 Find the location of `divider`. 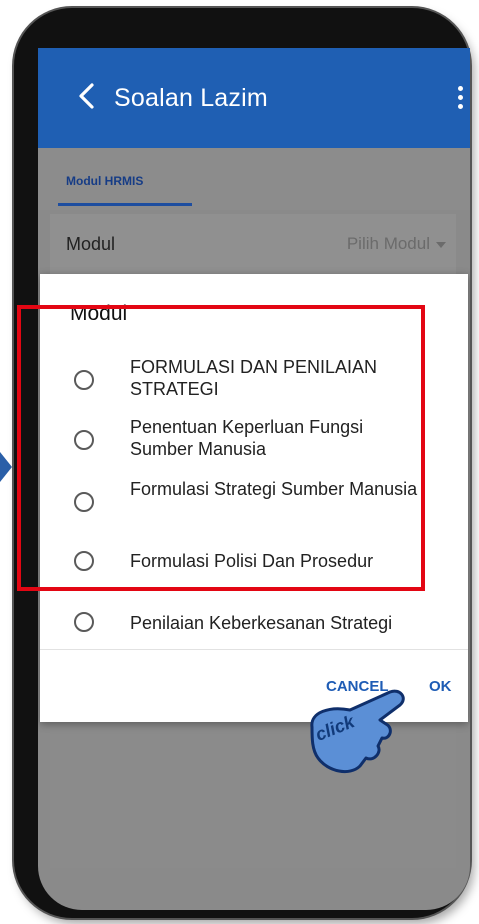

divider is located at coordinates (254, 649).